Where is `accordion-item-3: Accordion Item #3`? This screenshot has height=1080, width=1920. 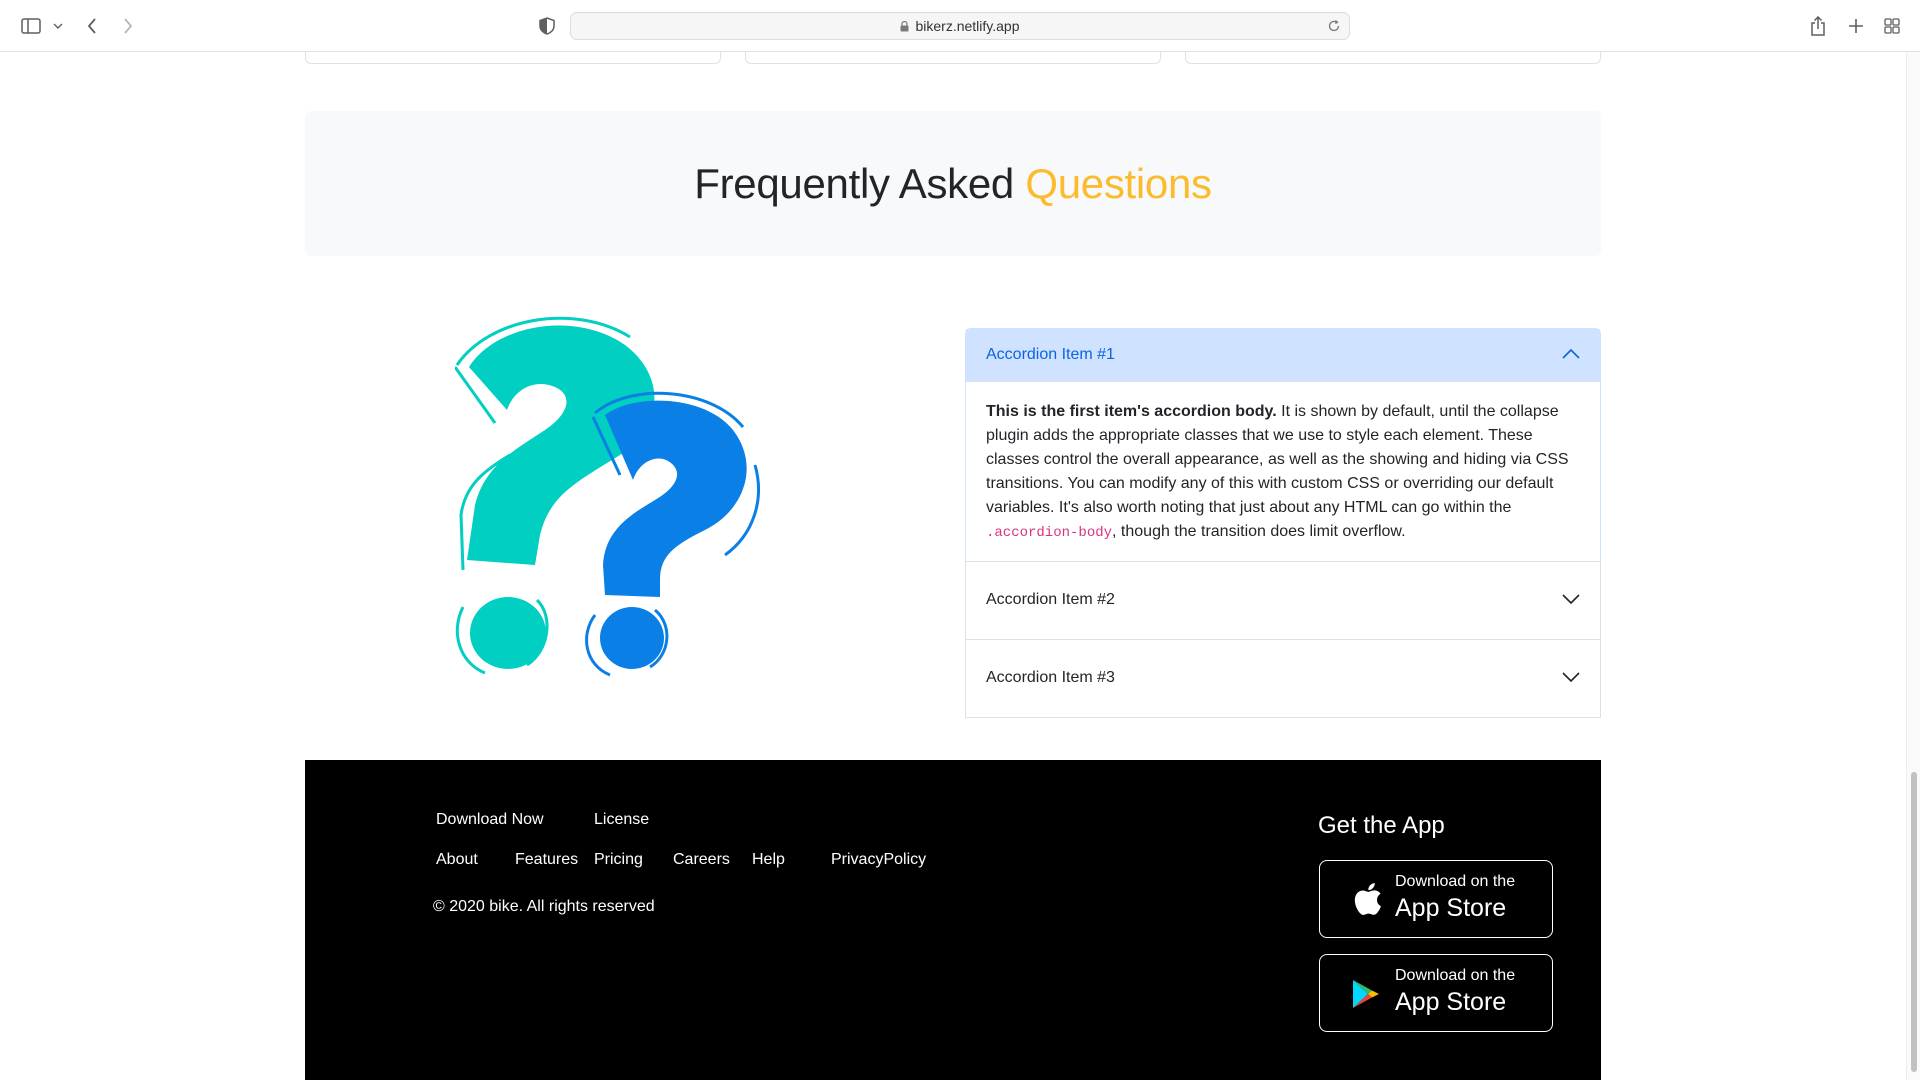
accordion-item-3: Accordion Item #3 is located at coordinates (1283, 679).